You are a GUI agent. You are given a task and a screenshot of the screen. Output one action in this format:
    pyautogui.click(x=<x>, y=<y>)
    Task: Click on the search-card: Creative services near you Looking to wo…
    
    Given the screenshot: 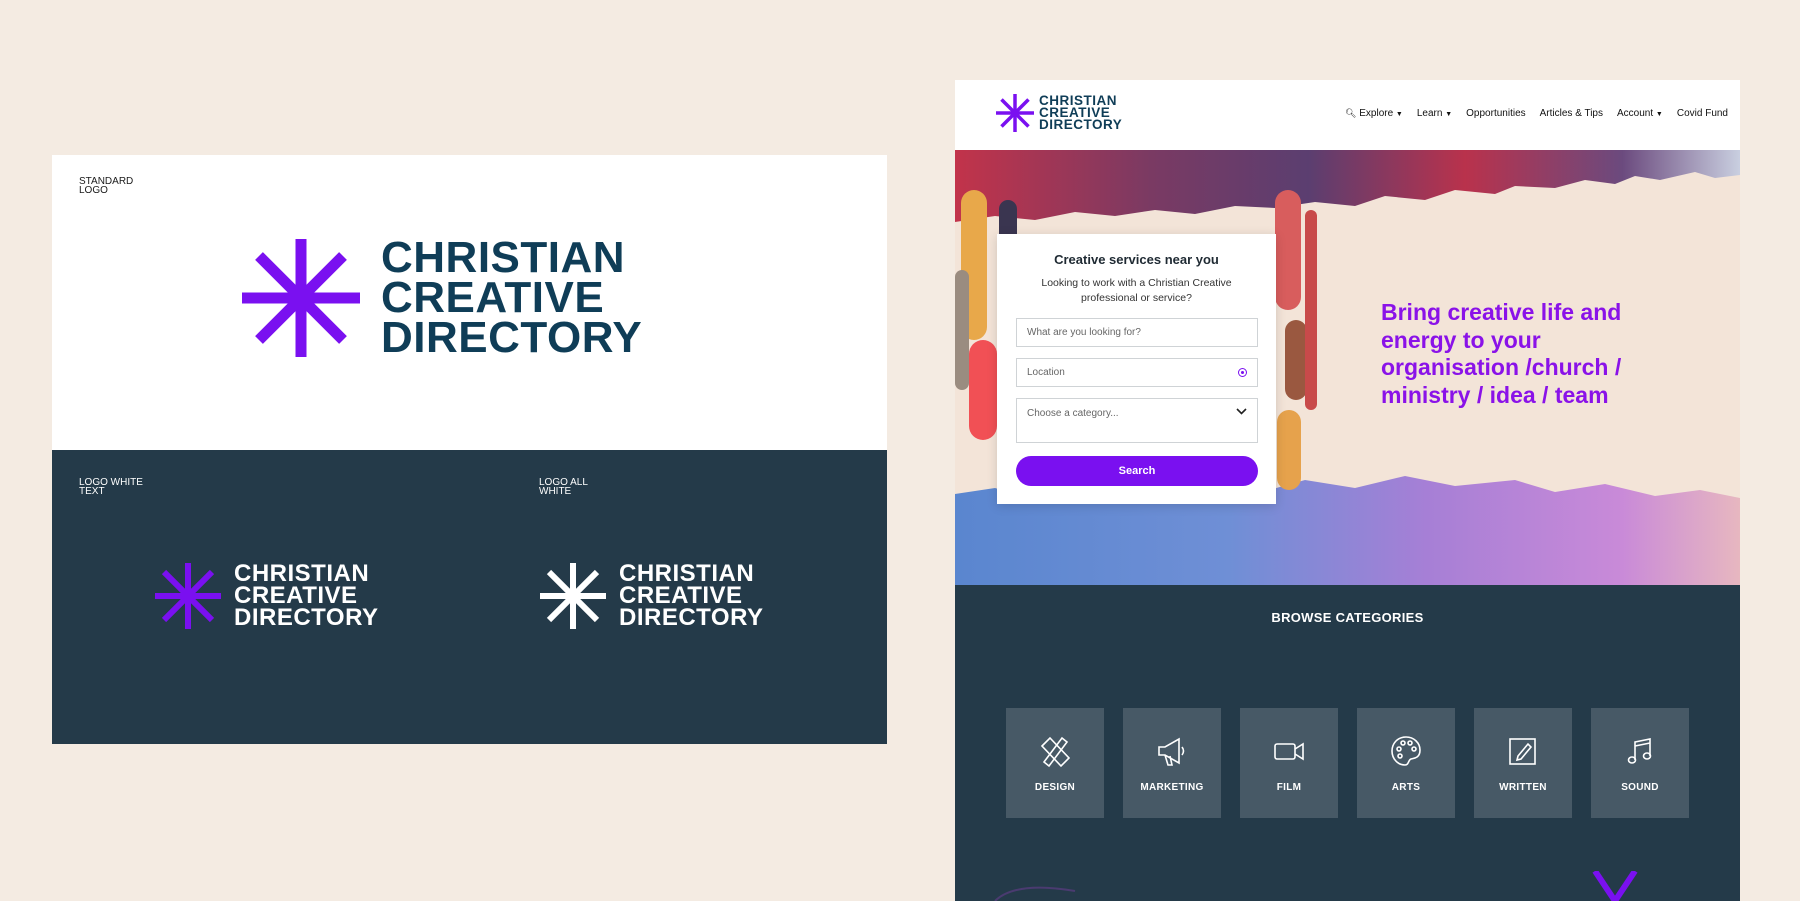 What is the action you would take?
    pyautogui.click(x=1136, y=369)
    